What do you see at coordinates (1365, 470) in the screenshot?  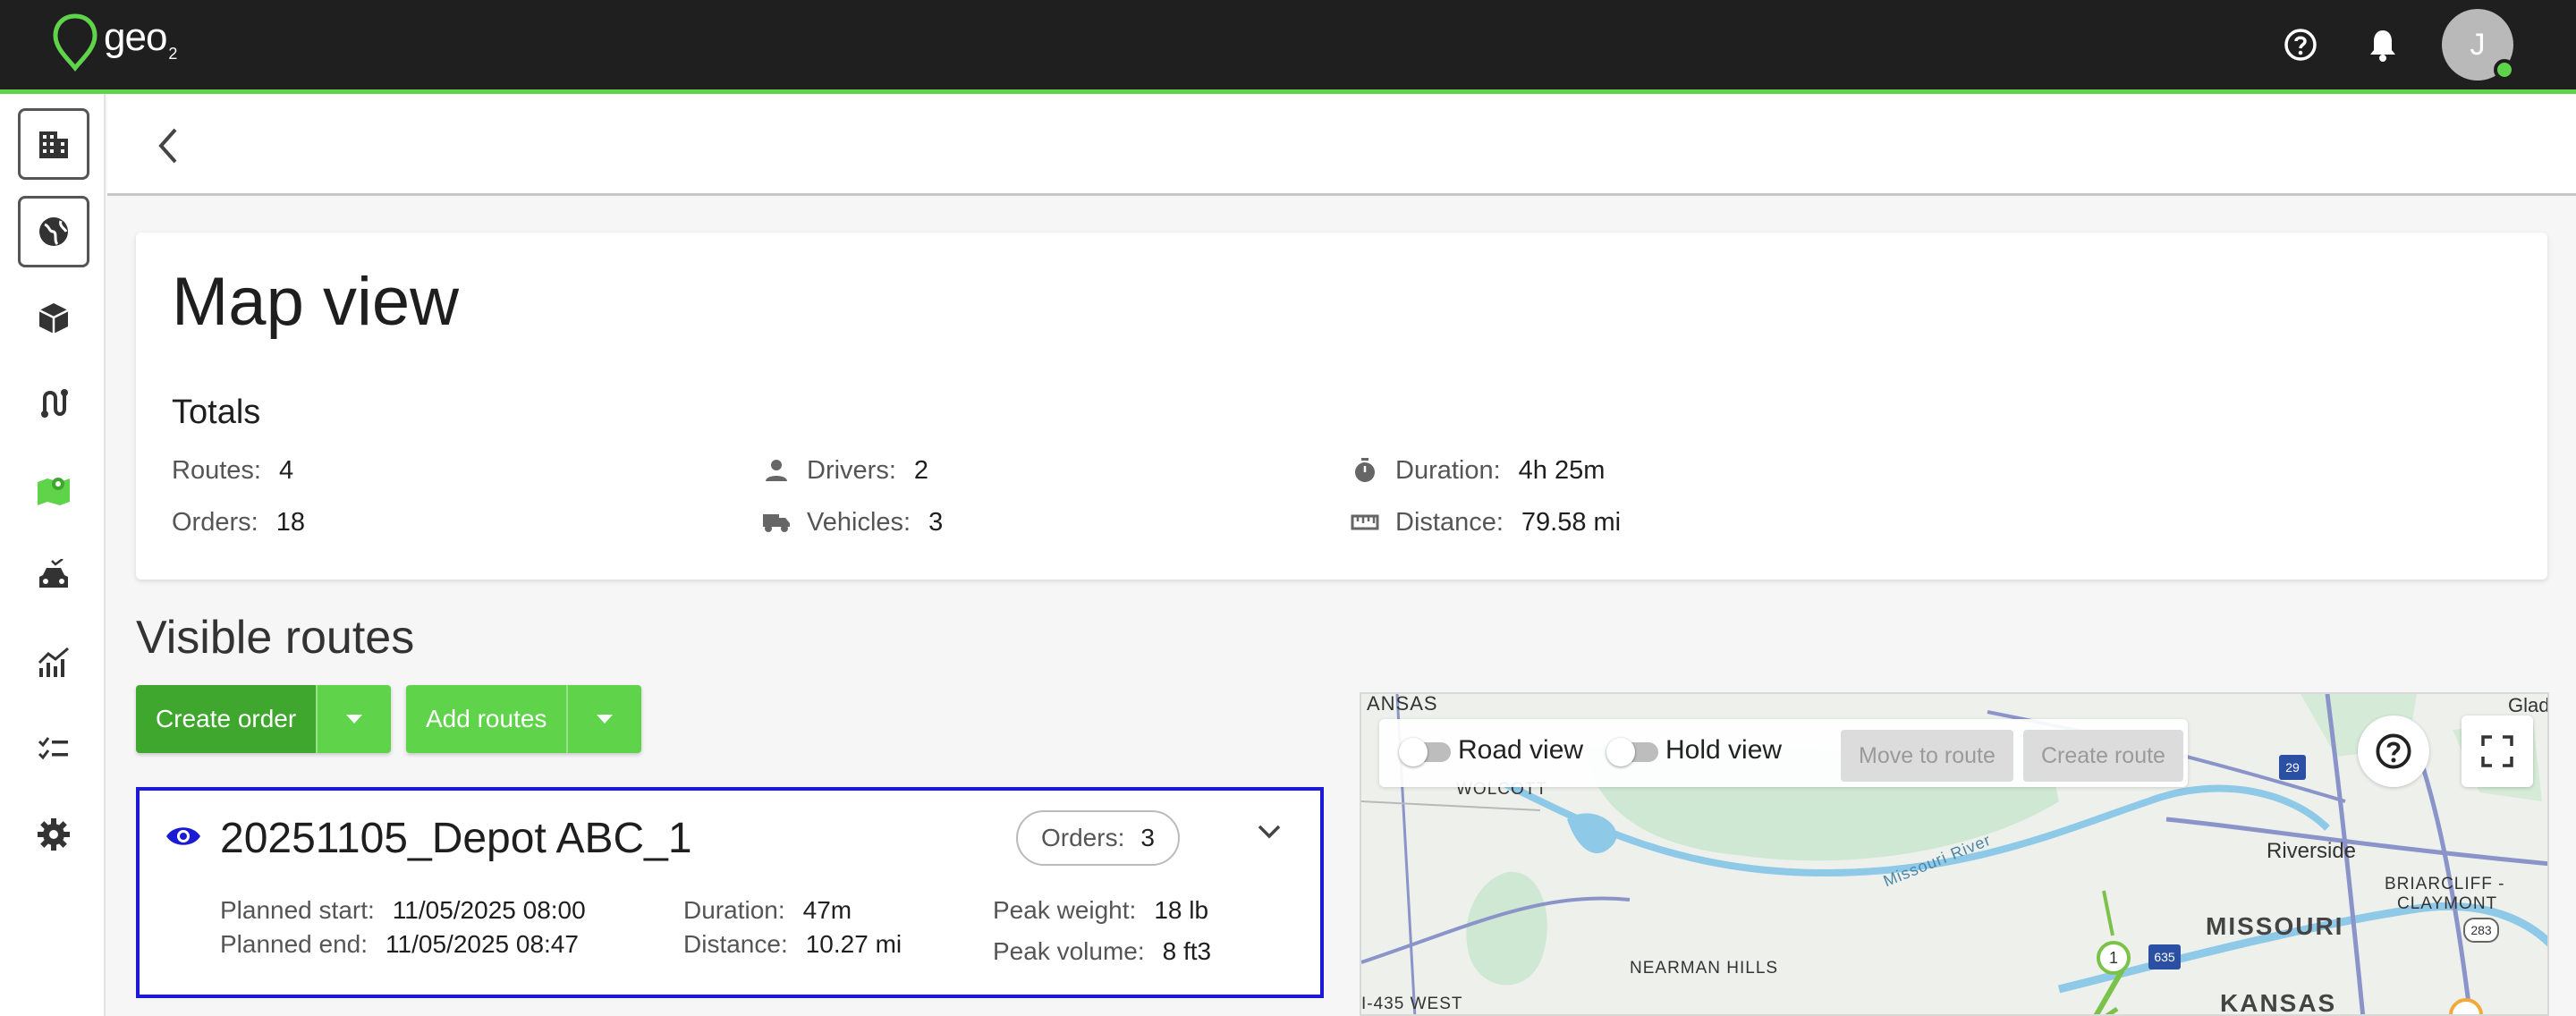 I see `timer-icon` at bounding box center [1365, 470].